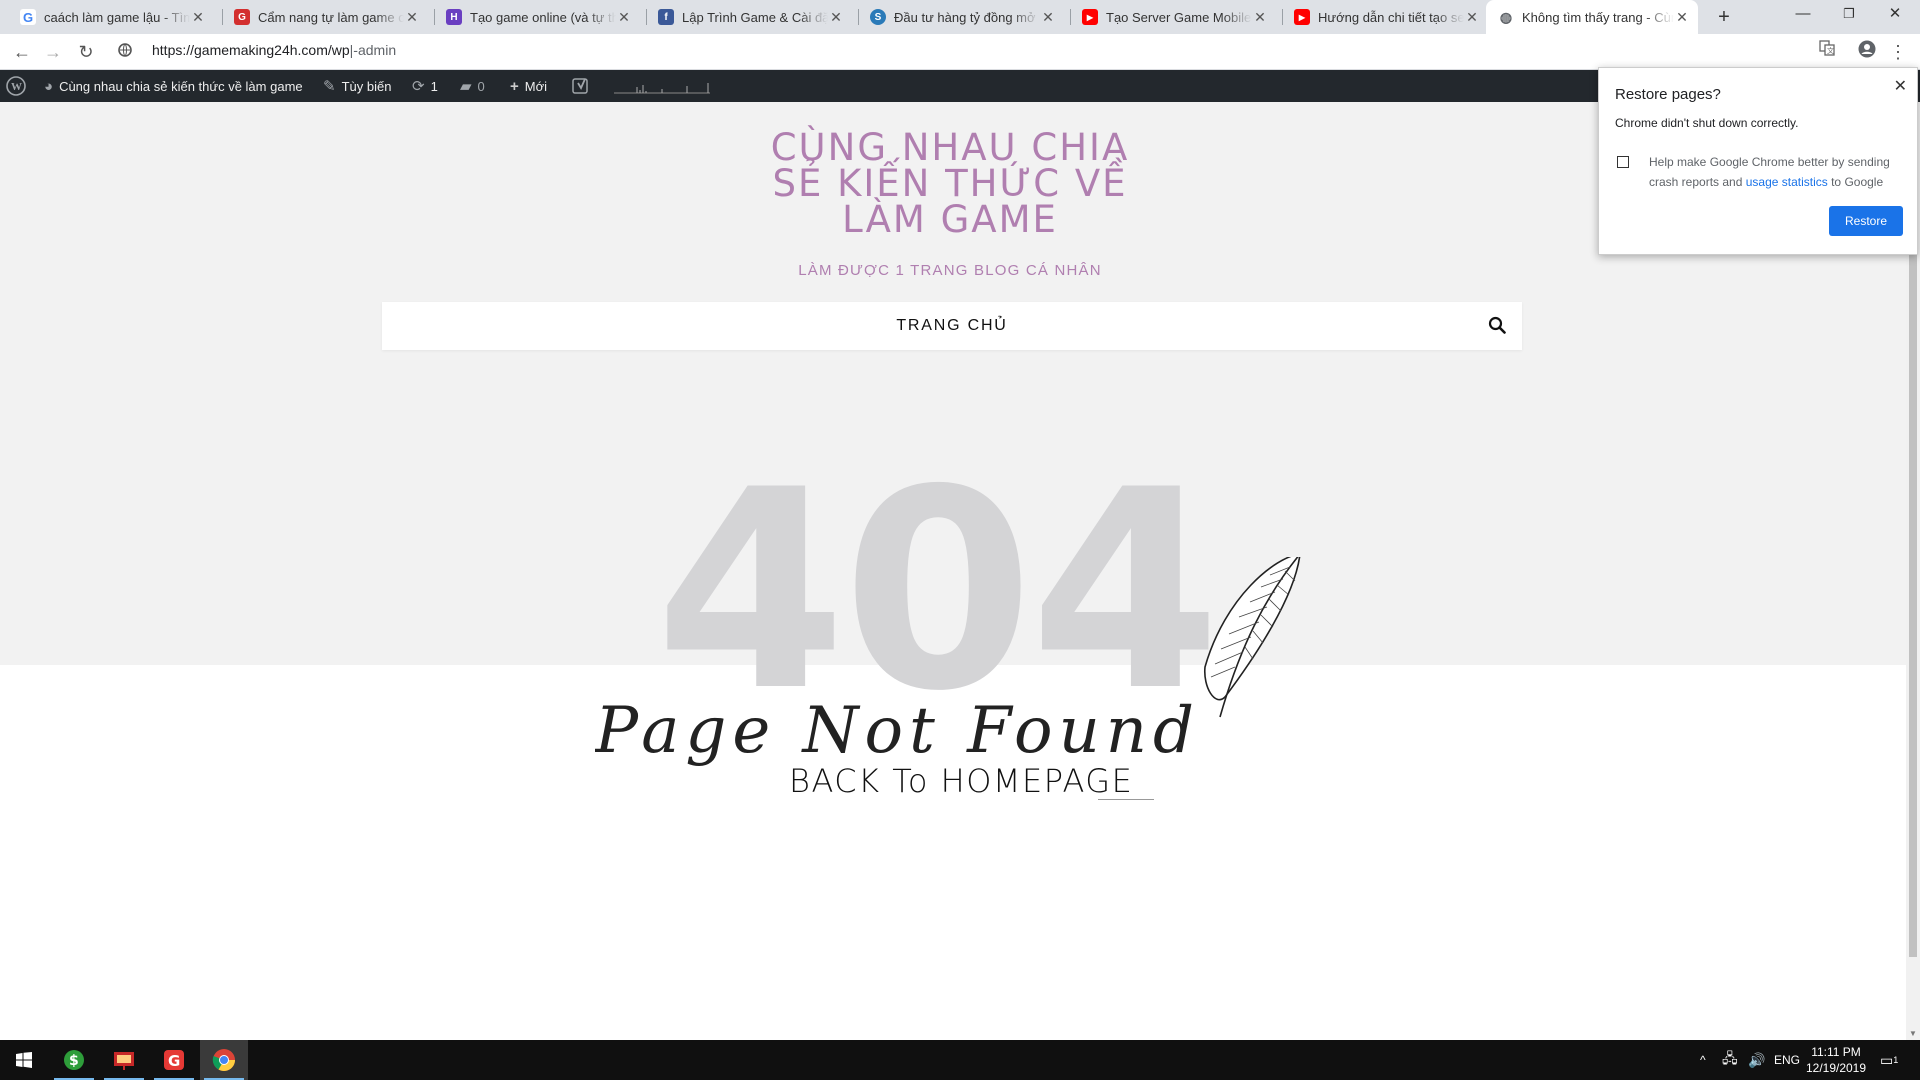  Describe the element at coordinates (514, 86) in the screenshot. I see `plus-icon: +` at that location.